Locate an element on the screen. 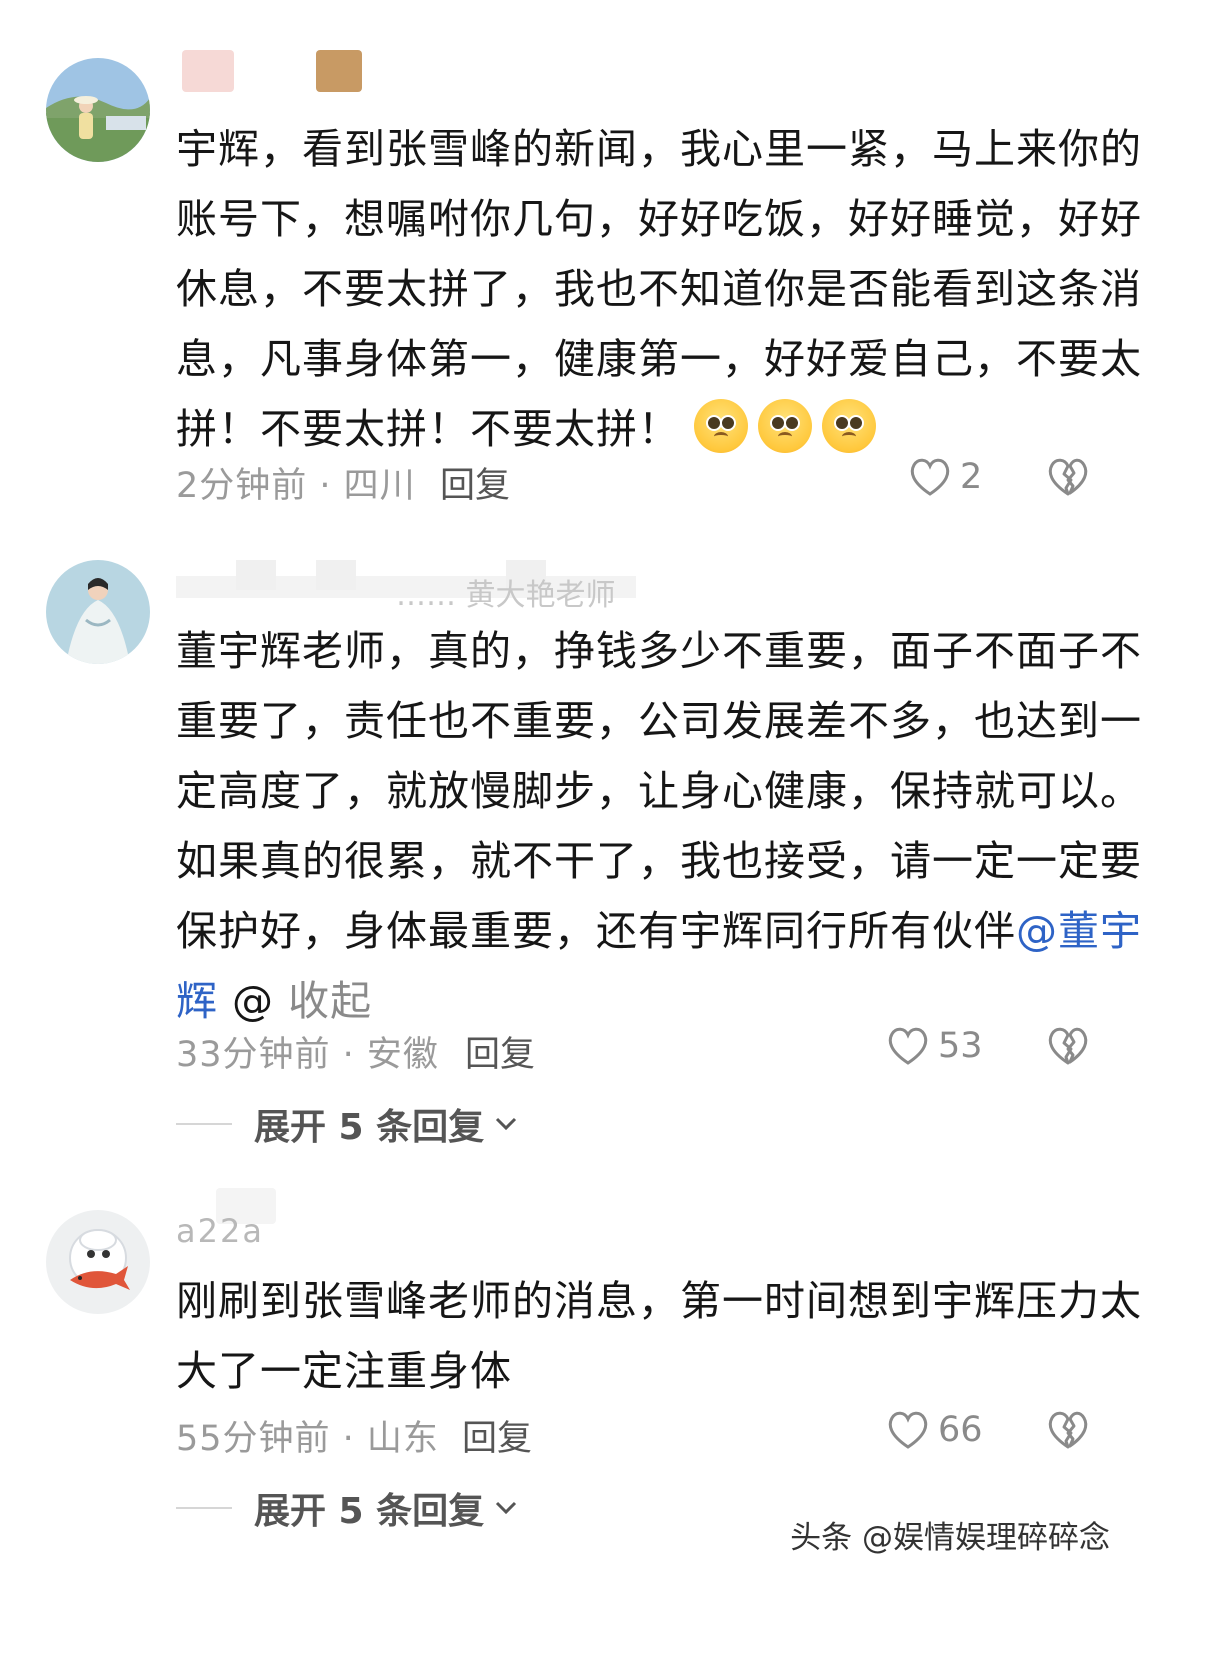  comment-body: 刚刷到张雪峰老师的消息，第一时间想到宇辉压力太大了一定注重身体 is located at coordinates (671, 1336).